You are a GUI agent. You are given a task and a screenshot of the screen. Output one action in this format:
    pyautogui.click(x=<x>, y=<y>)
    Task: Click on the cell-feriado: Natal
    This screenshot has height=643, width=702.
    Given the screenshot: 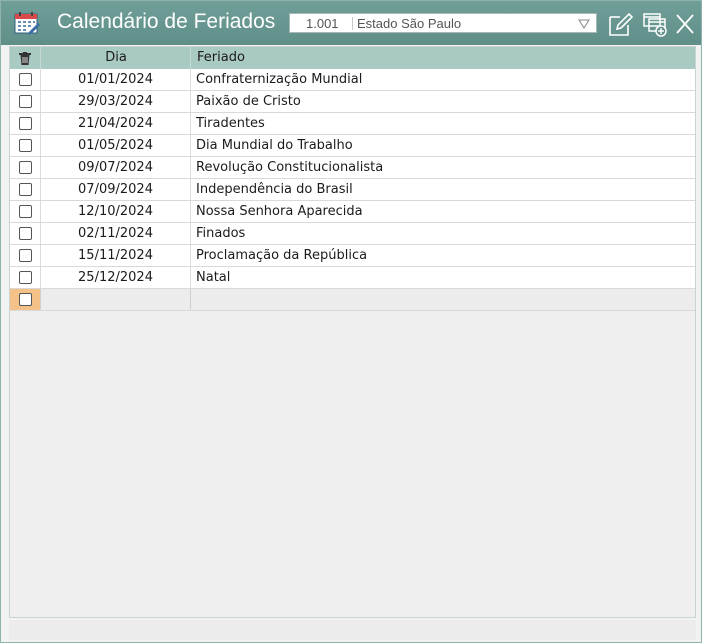 What is the action you would take?
    pyautogui.click(x=442, y=277)
    